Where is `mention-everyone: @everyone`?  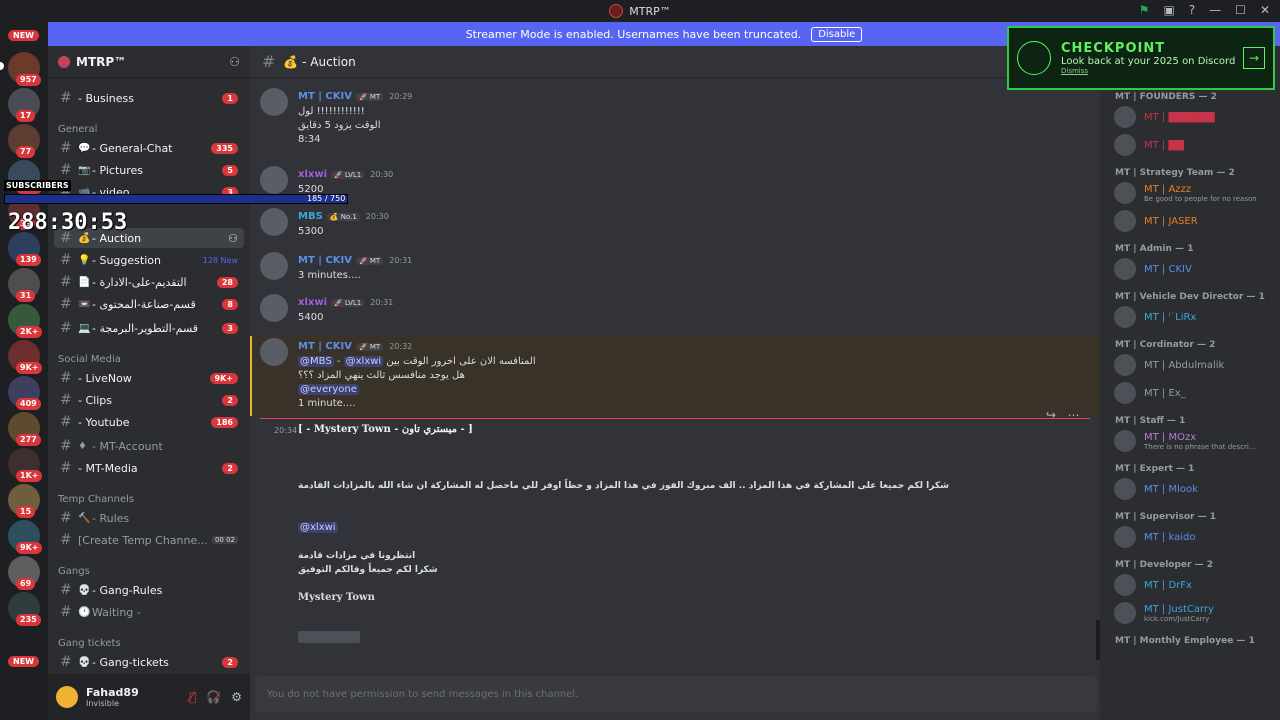
mention-everyone: @everyone is located at coordinates (328, 389).